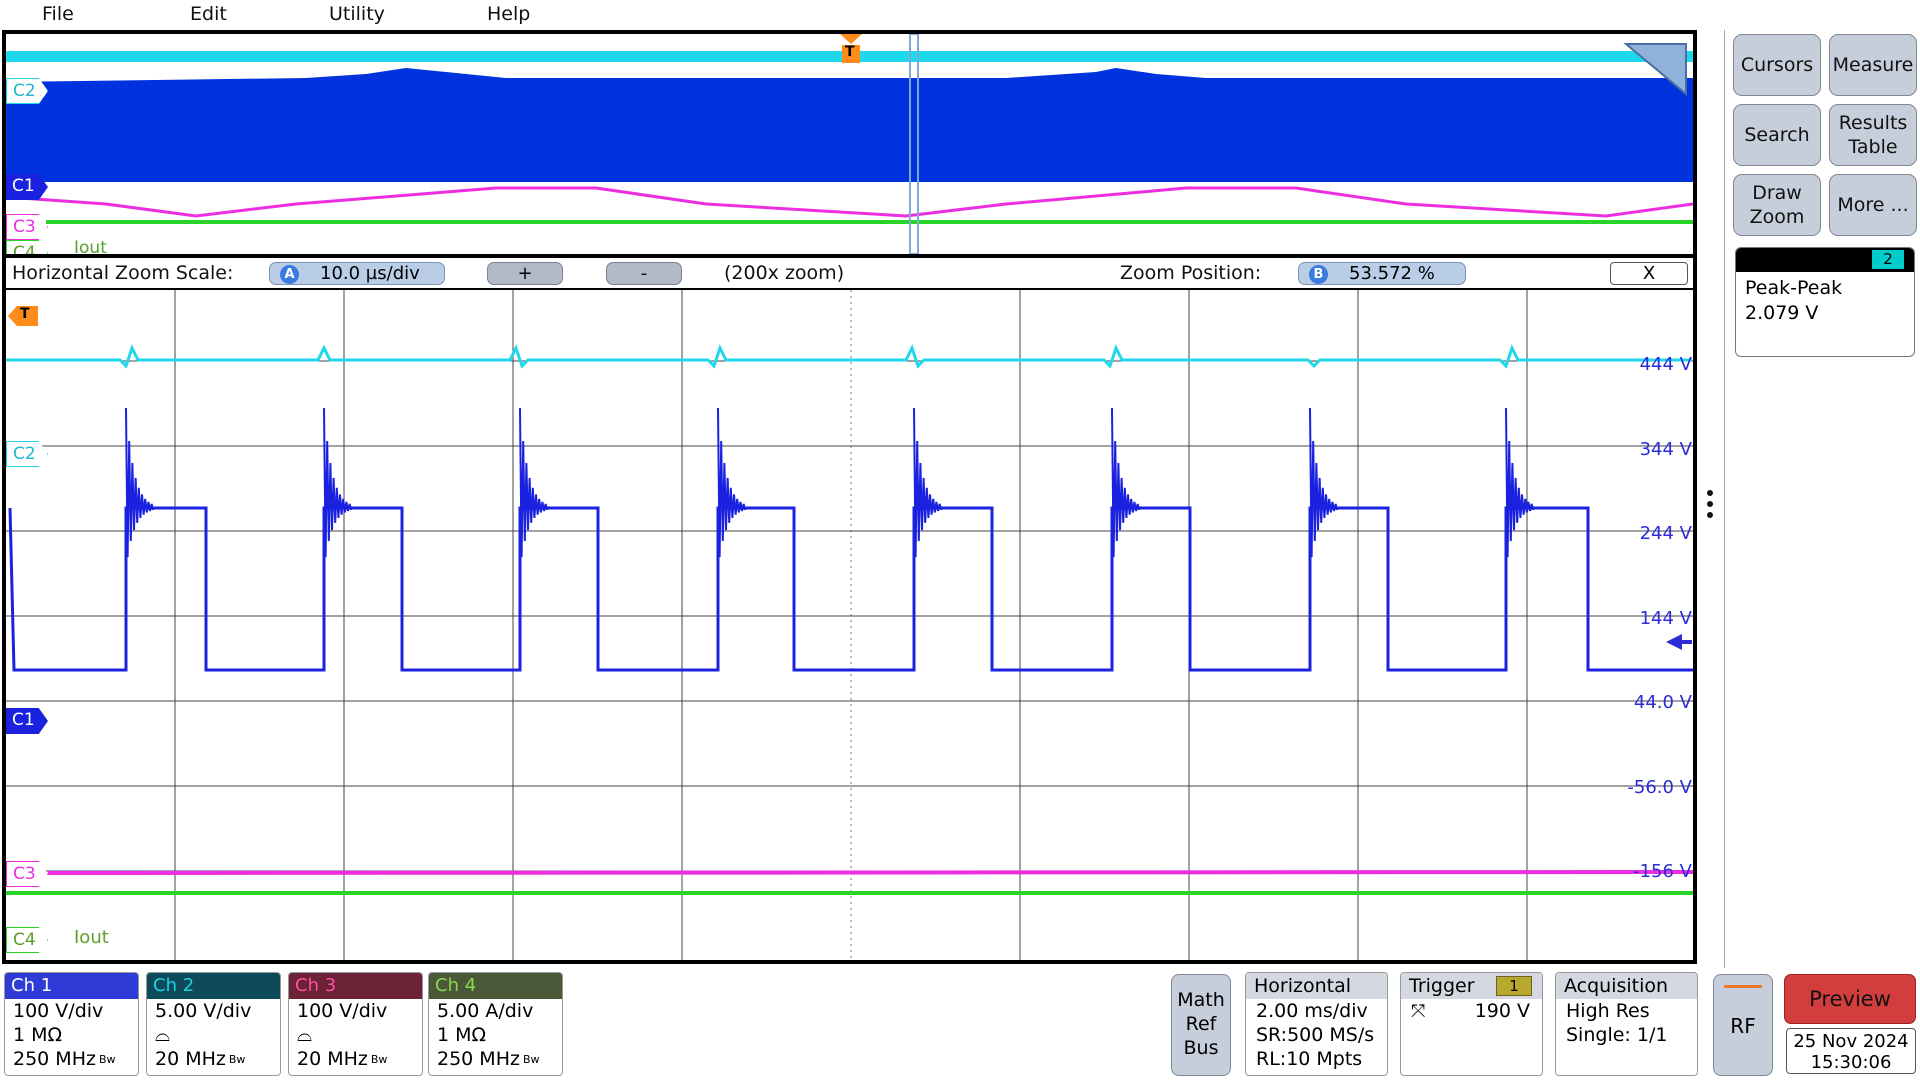  What do you see at coordinates (71, 1024) in the screenshot?
I see `channel-badge-1: Ch 1 100 V/div 1 MΩ 250 MHz Bw` at bounding box center [71, 1024].